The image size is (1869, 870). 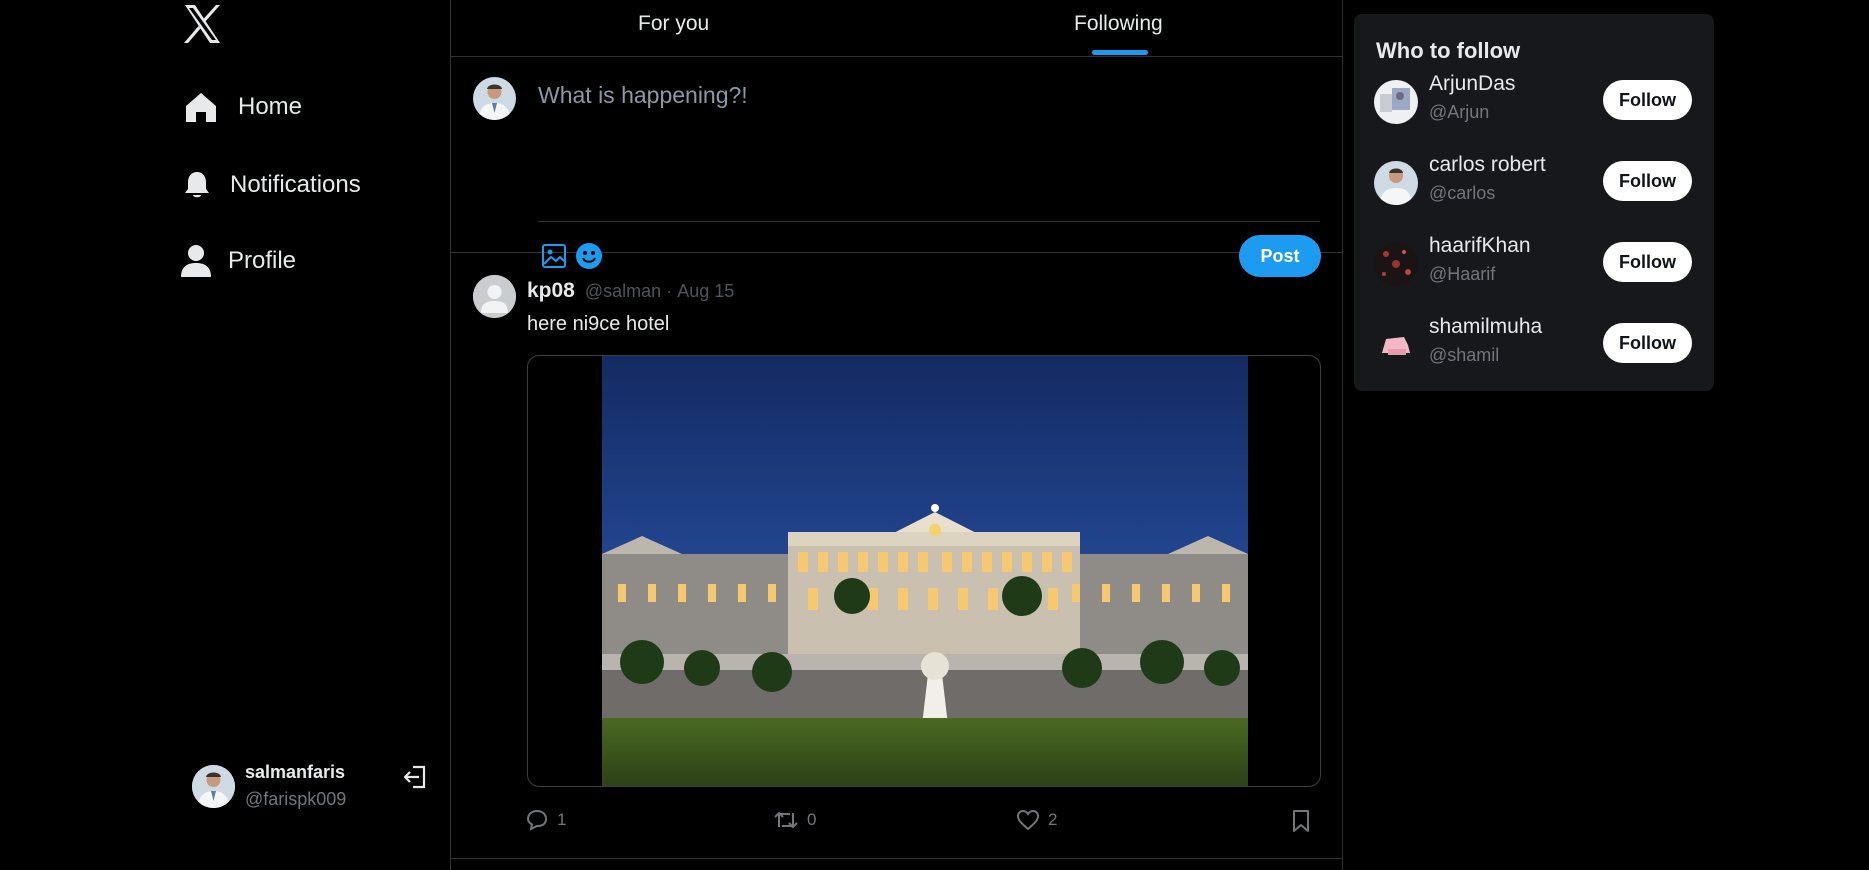 What do you see at coordinates (623, 291) in the screenshot?
I see `tweet-author-handle: @salman` at bounding box center [623, 291].